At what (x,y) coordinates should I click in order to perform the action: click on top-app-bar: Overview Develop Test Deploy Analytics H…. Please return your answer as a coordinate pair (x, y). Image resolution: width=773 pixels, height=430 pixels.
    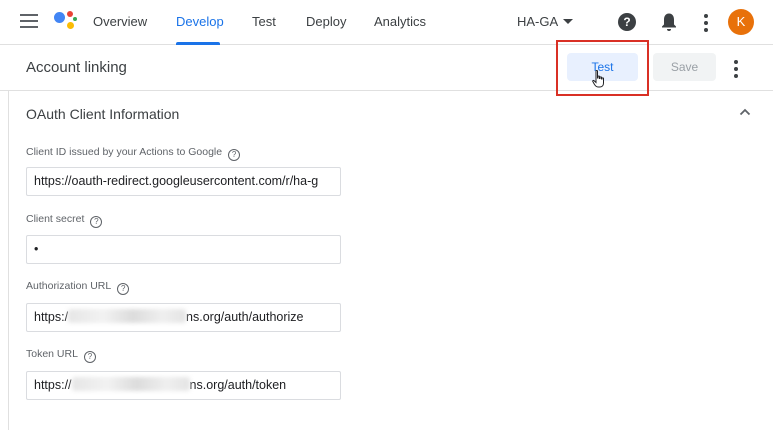
    Looking at the image, I should click on (386, 22).